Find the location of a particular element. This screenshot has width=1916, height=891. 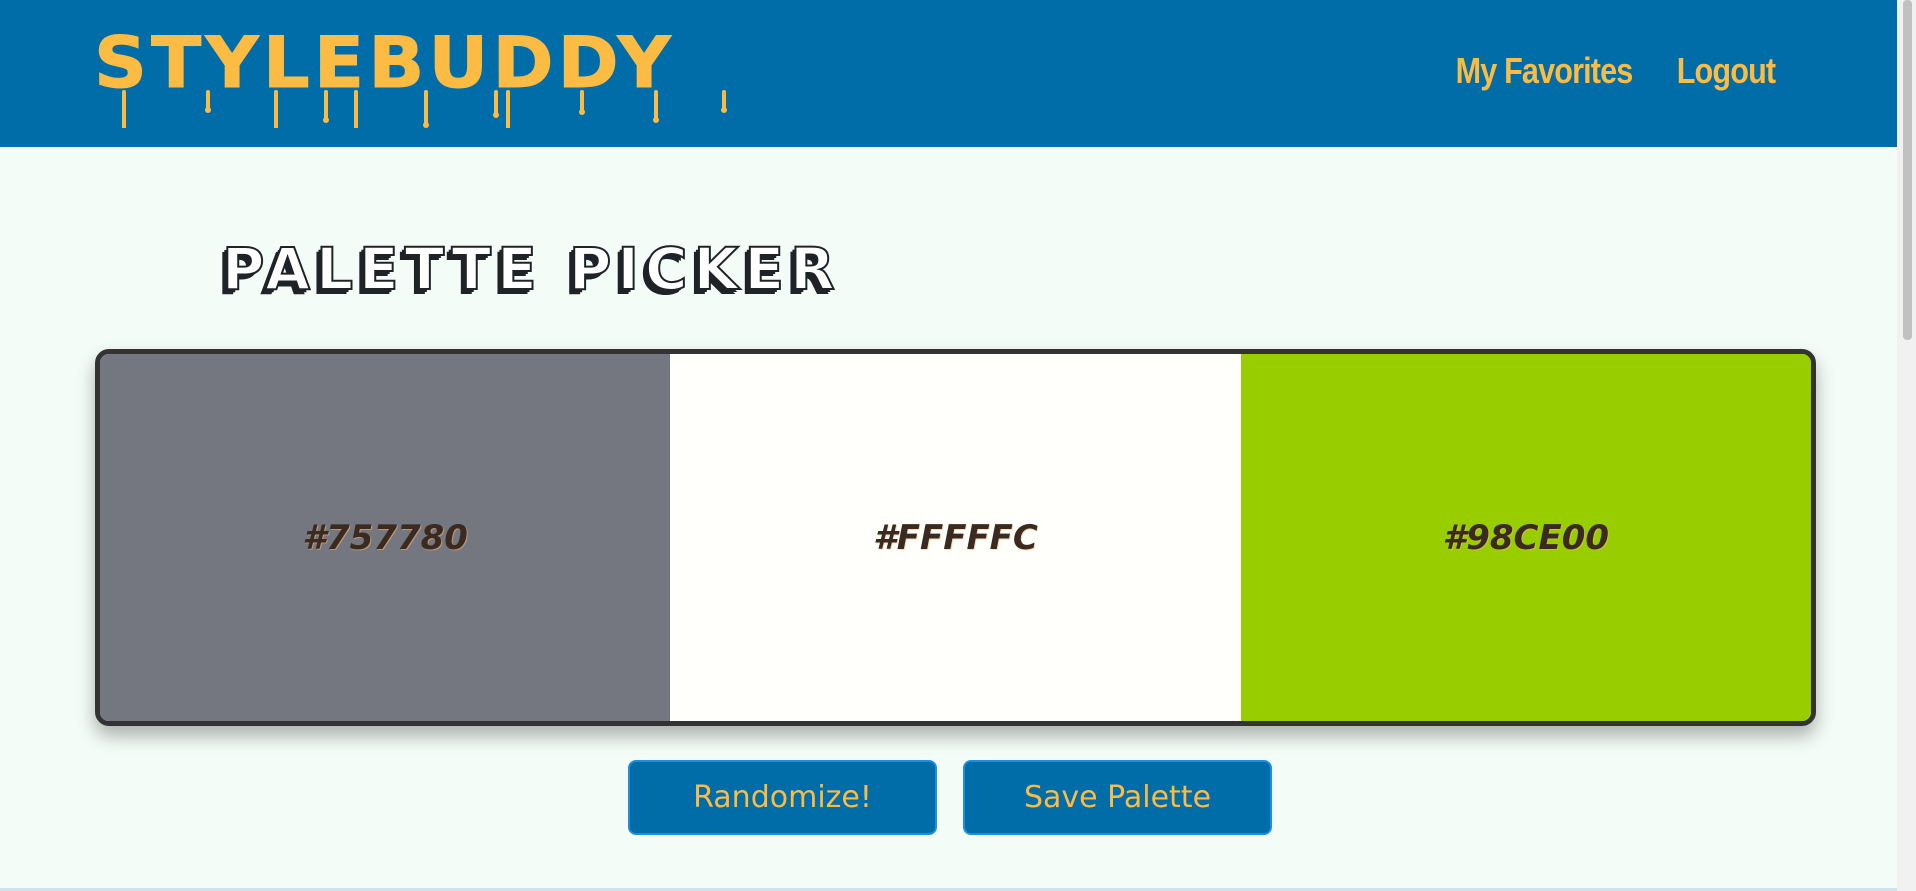

color-swatch: #757780 is located at coordinates (385, 537).